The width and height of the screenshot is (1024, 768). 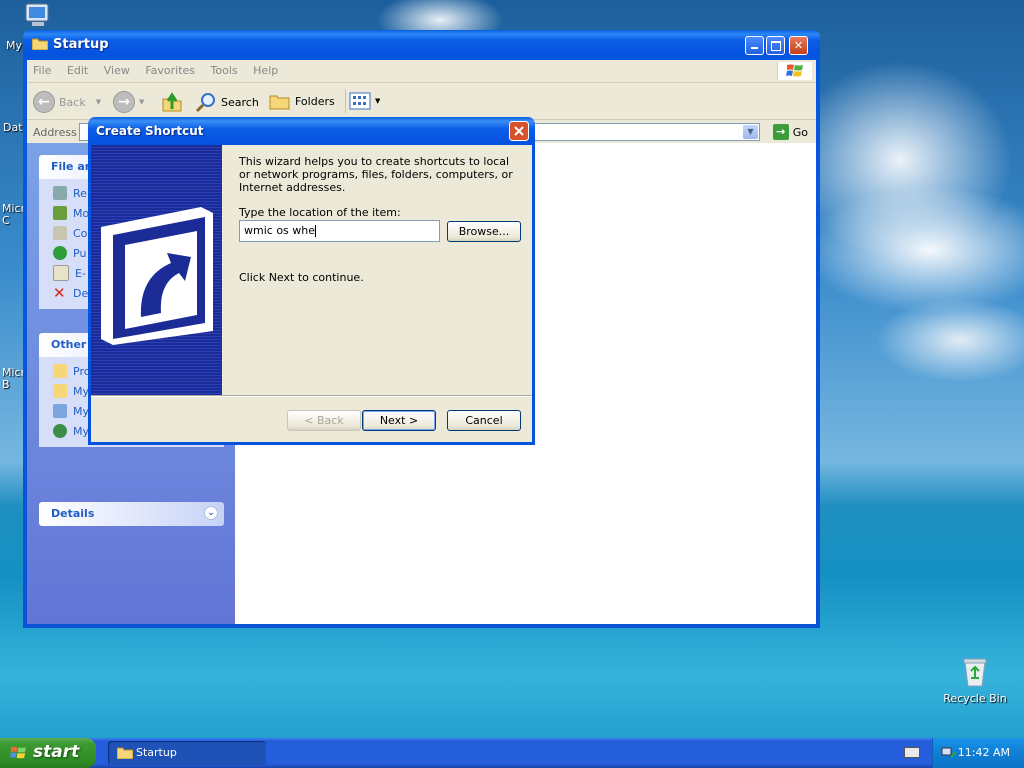 I want to click on text-caret, so click(x=316, y=231).